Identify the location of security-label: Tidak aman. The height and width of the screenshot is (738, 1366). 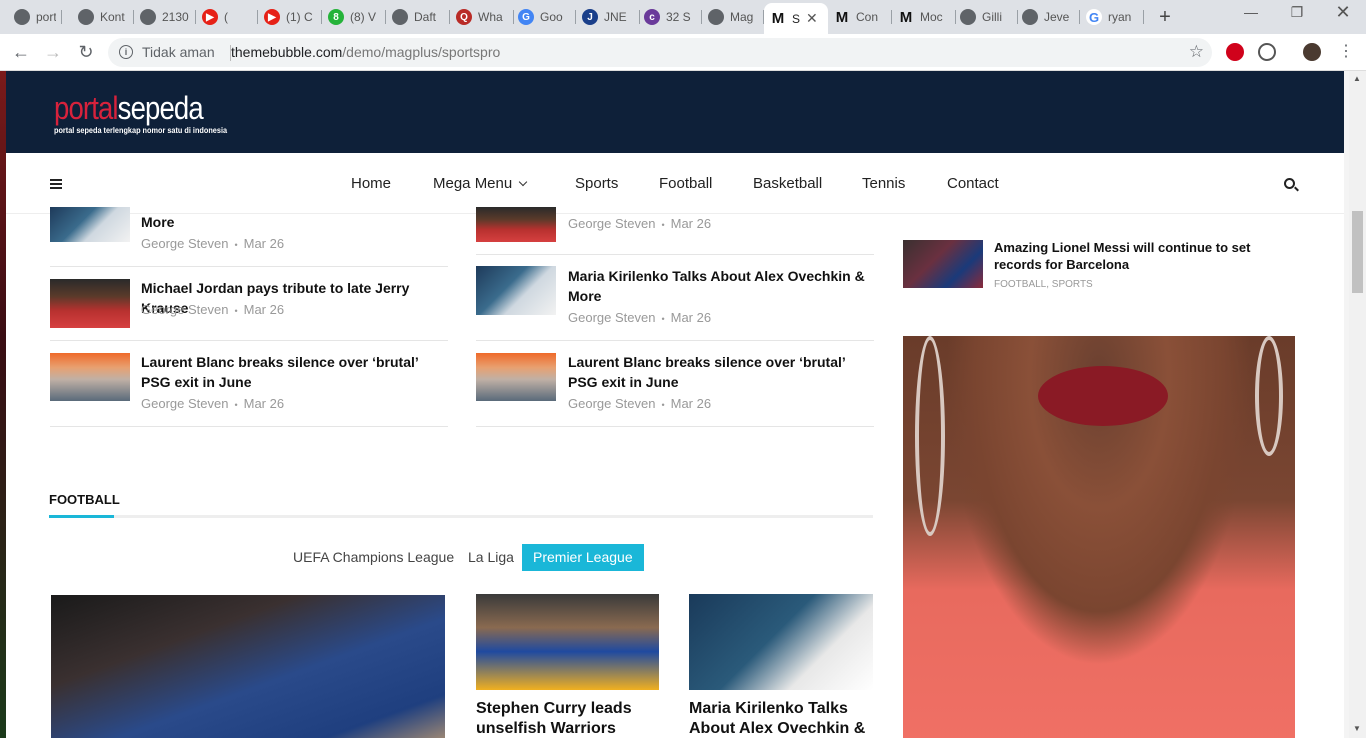
(178, 52).